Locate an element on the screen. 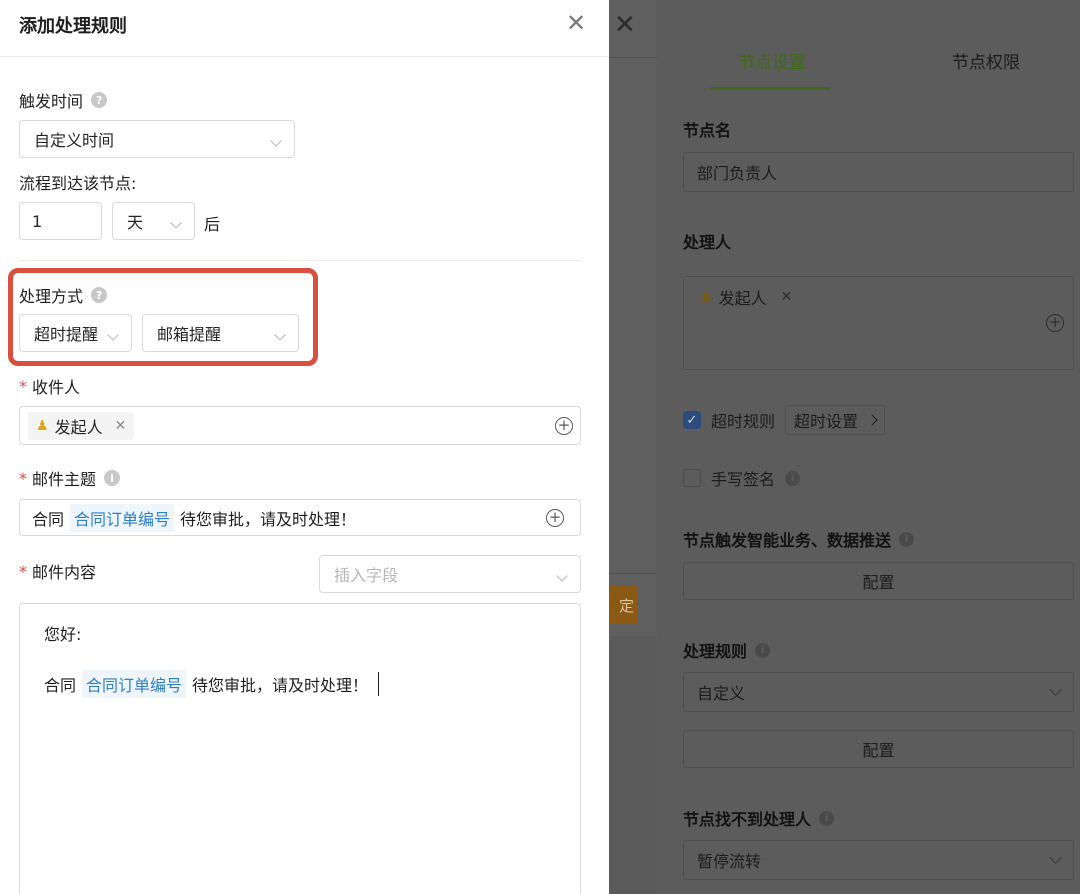 The height and width of the screenshot is (894, 1080). signature-row: 手写签名 i is located at coordinates (742, 478).